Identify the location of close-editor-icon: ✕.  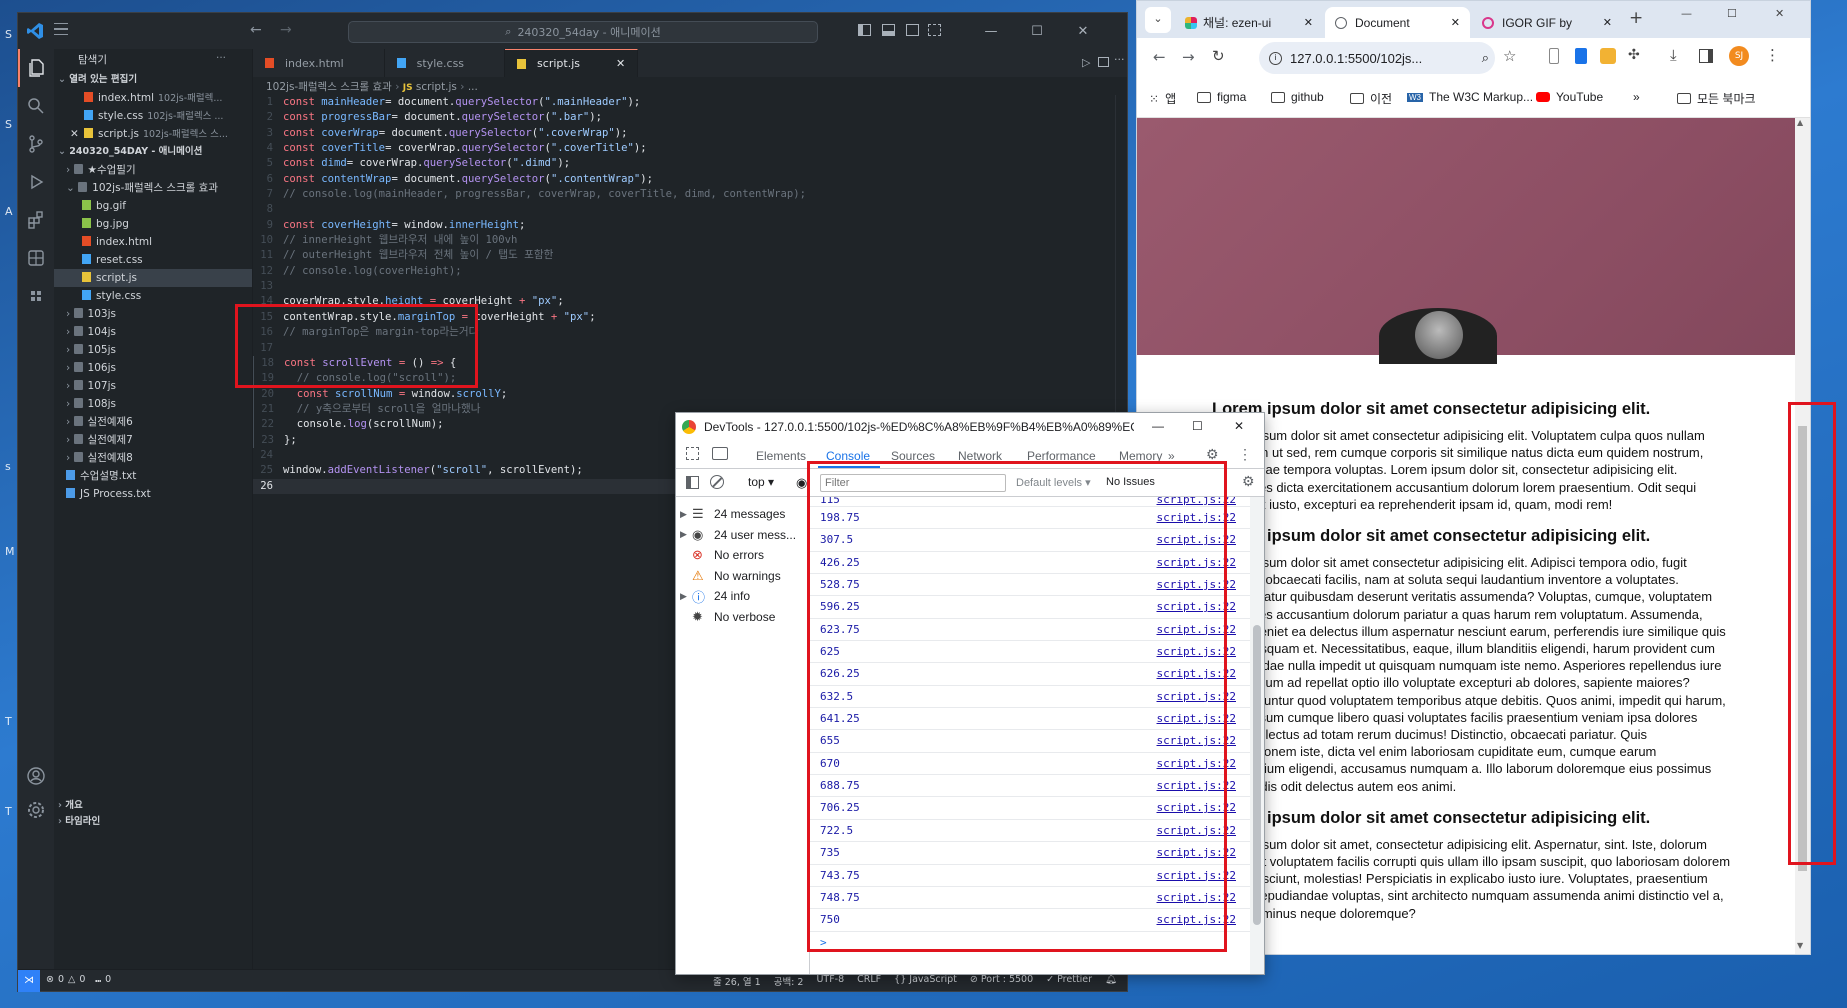
(74, 134).